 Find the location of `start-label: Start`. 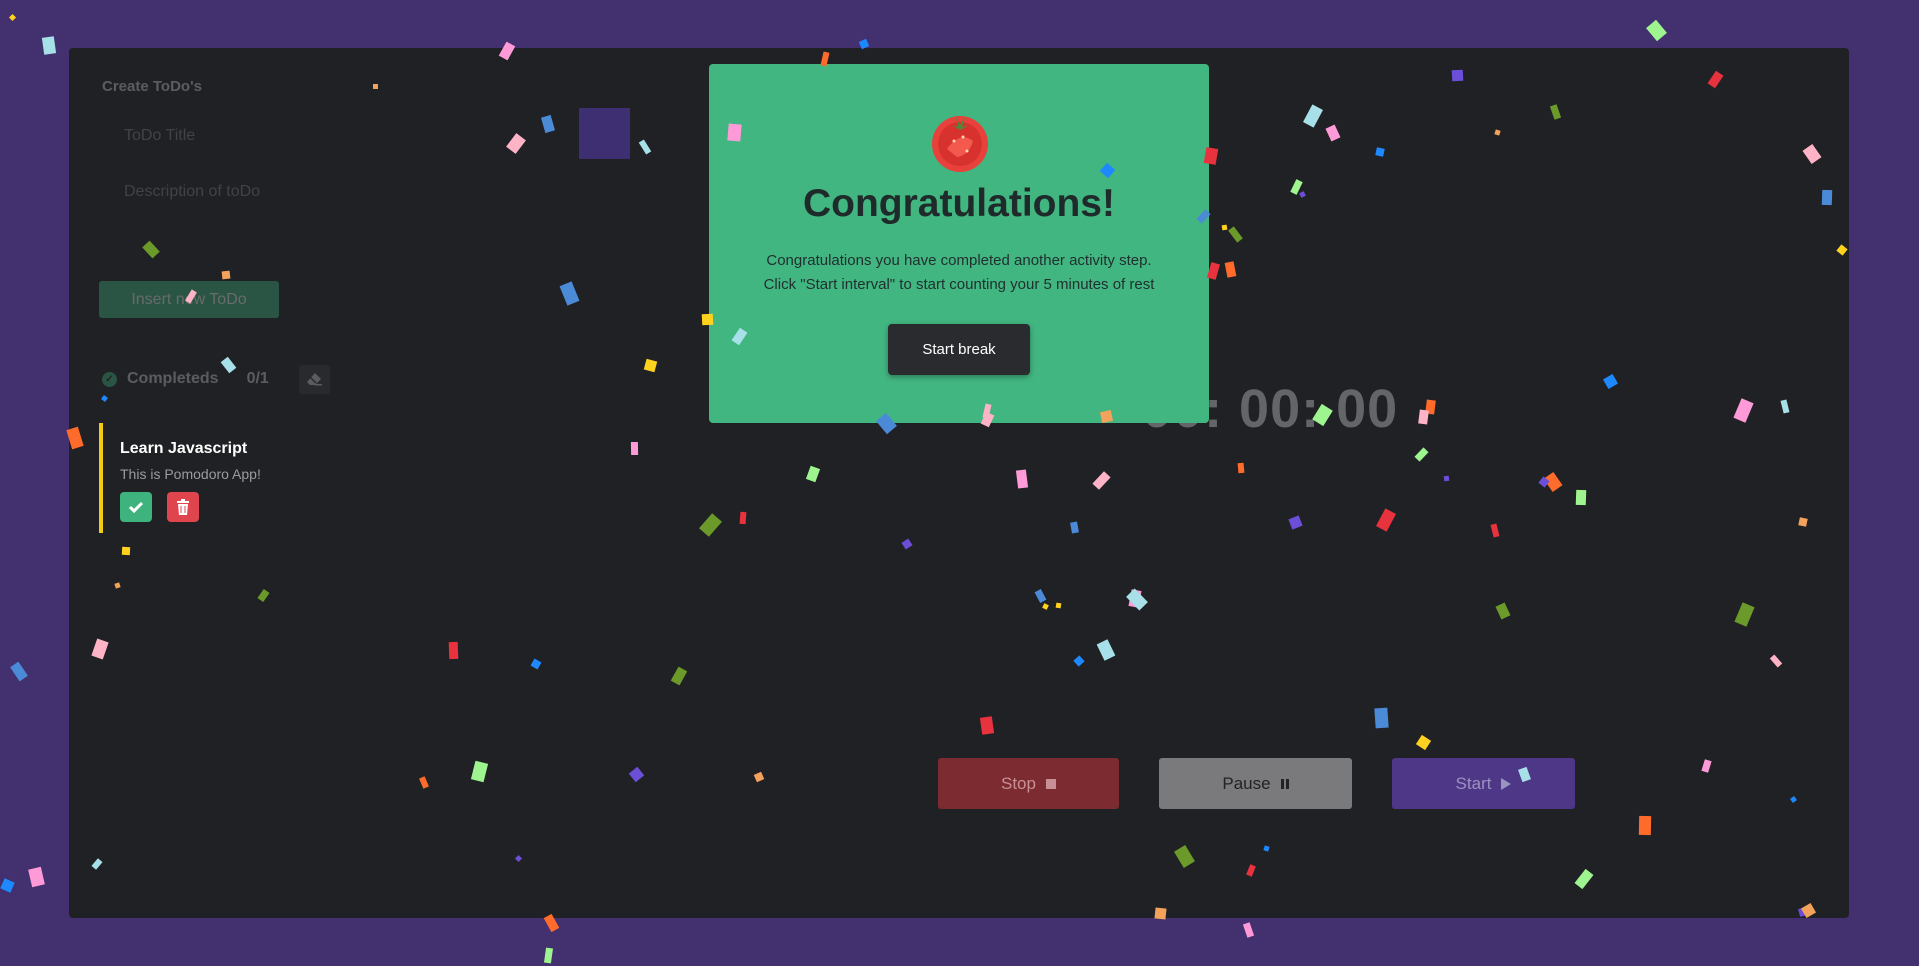

start-label: Start is located at coordinates (1473, 783).